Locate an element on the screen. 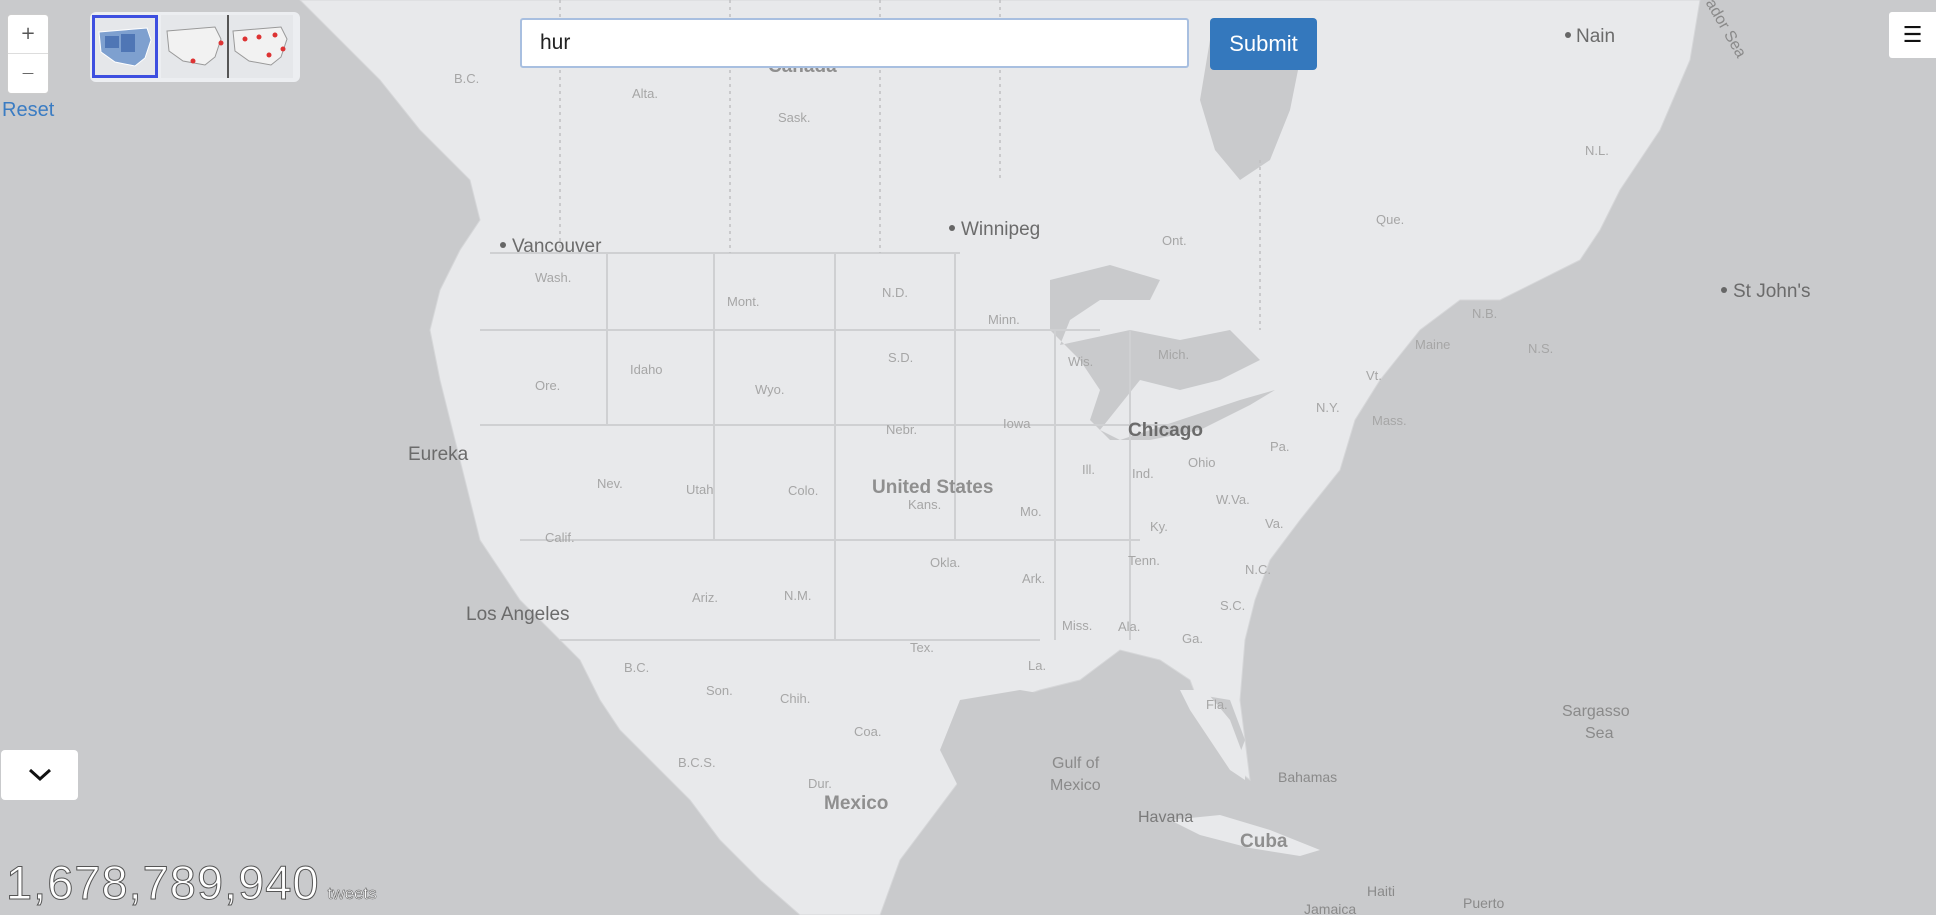  state-label-miss: Miss. is located at coordinates (1077, 625).